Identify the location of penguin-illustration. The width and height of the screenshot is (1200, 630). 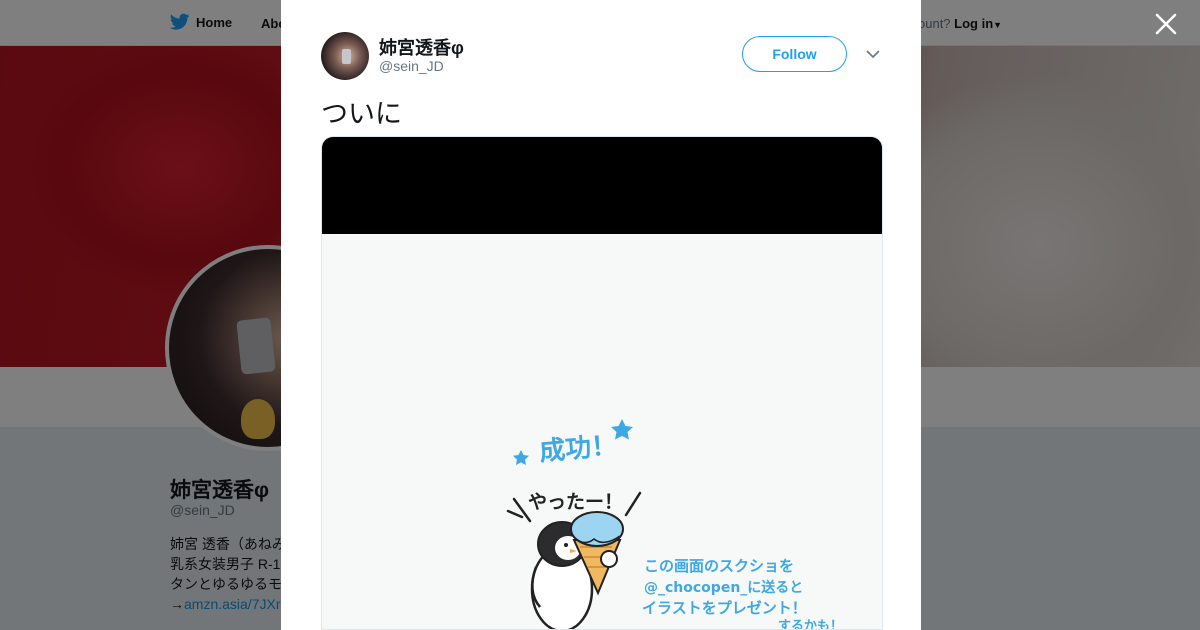
(574, 524).